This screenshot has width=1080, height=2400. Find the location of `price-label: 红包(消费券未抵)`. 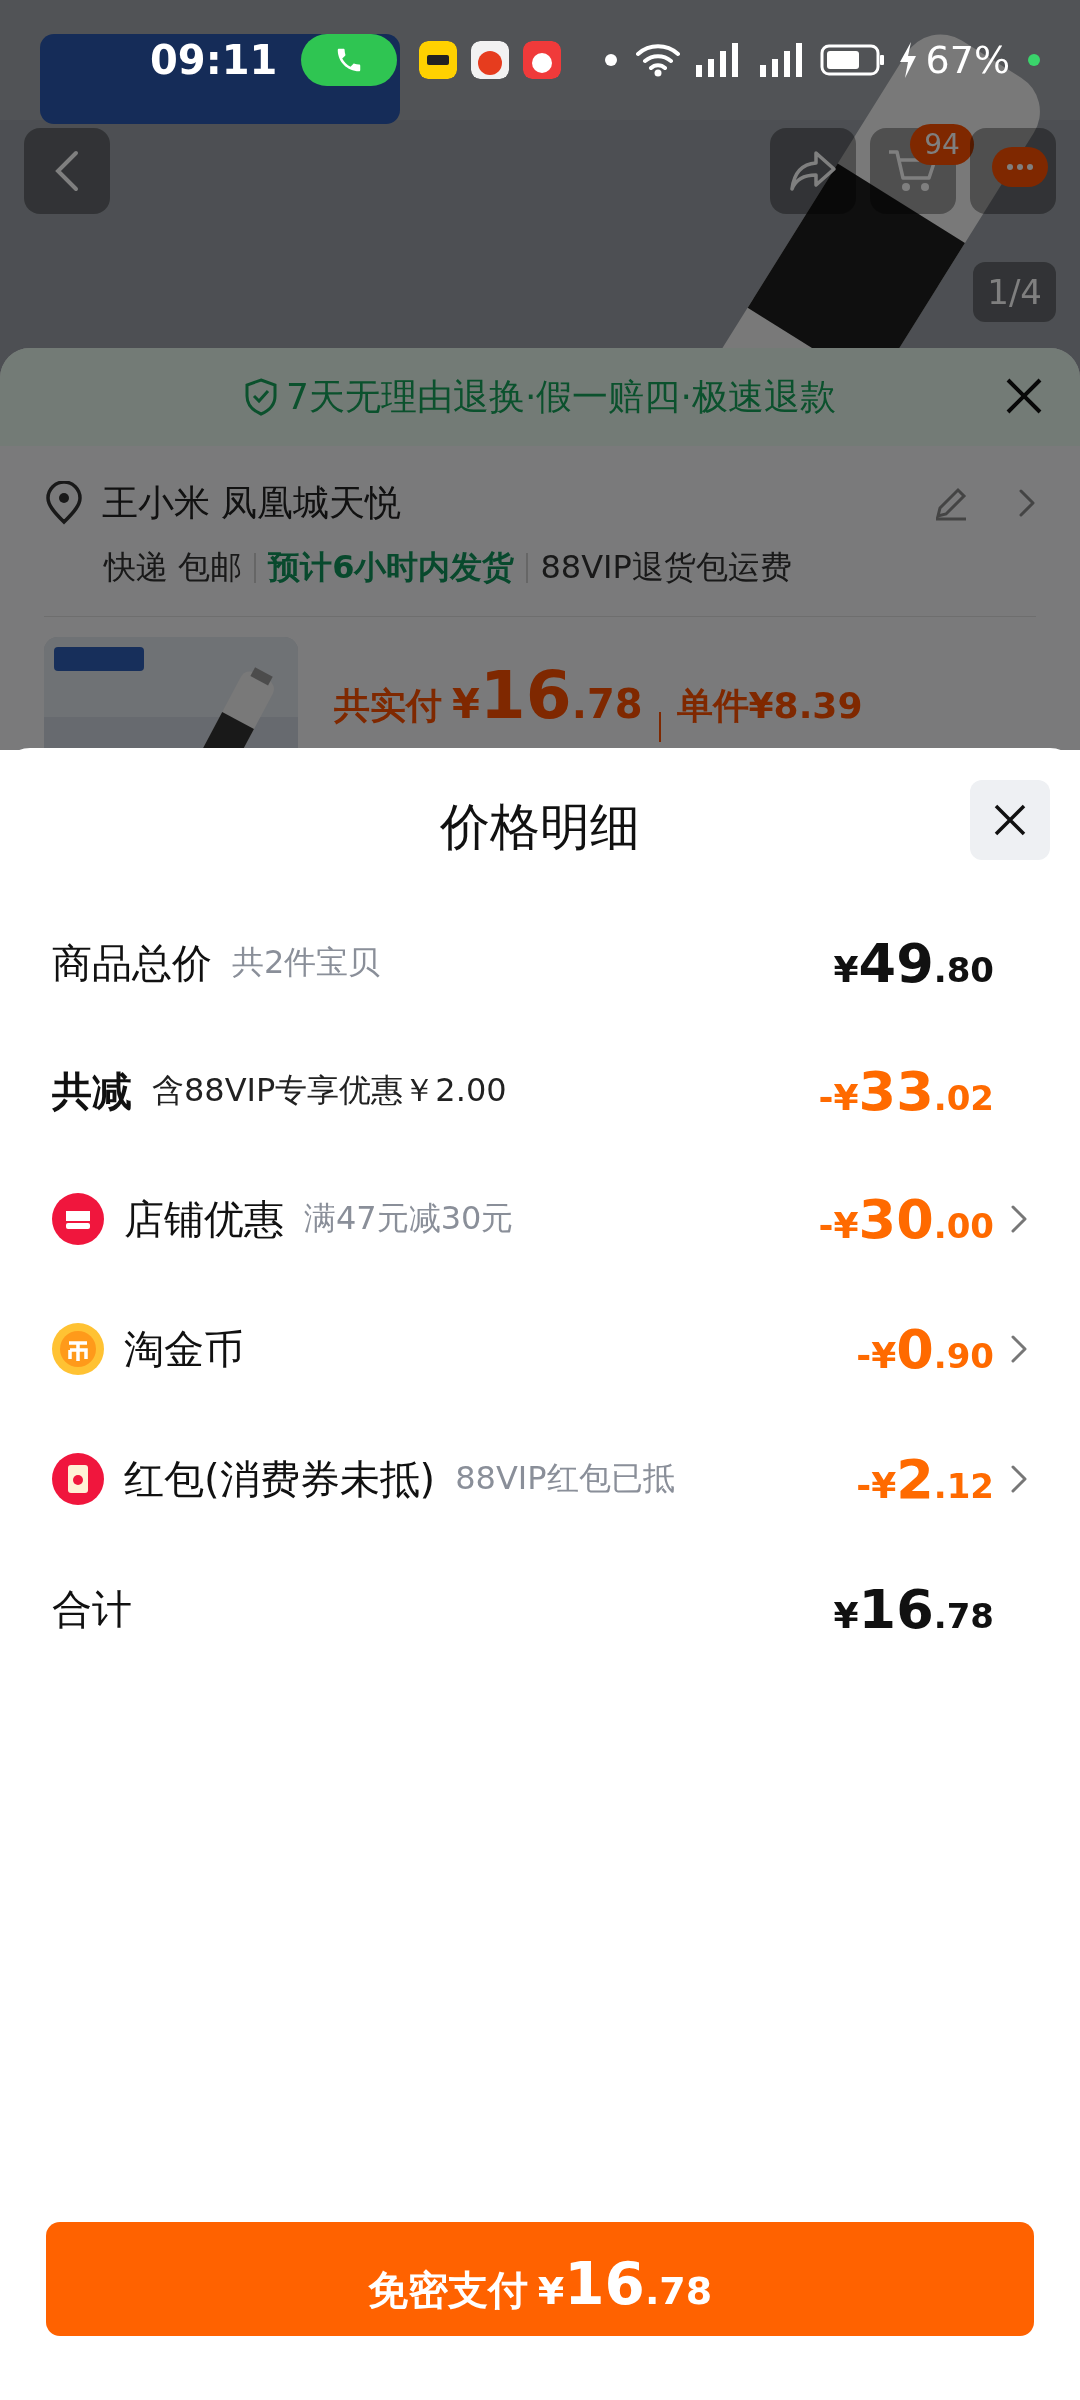

price-label: 红包(消费券未抵) is located at coordinates (280, 1479).